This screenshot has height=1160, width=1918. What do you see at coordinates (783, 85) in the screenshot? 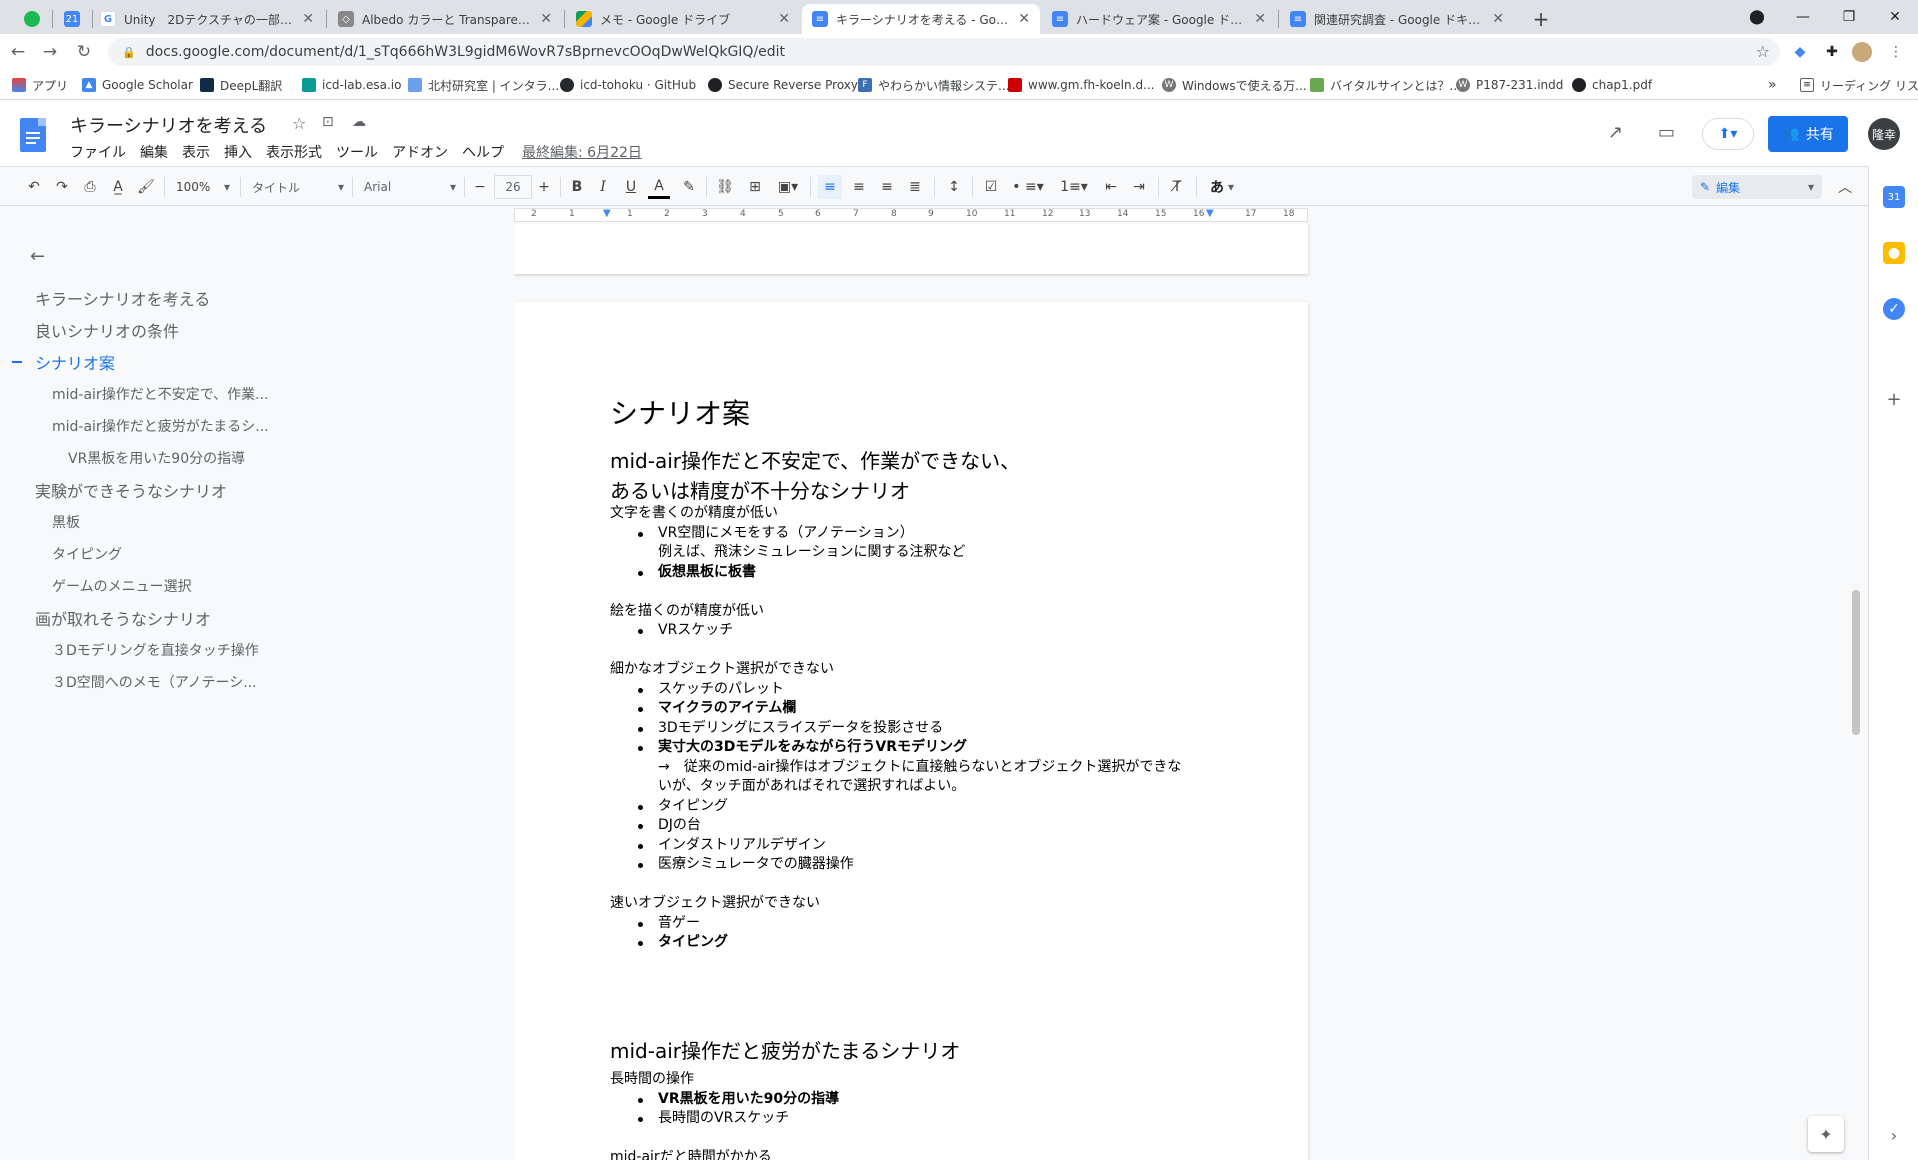
I see `bookmark-proxy: Secure Reverse Proxy` at bounding box center [783, 85].